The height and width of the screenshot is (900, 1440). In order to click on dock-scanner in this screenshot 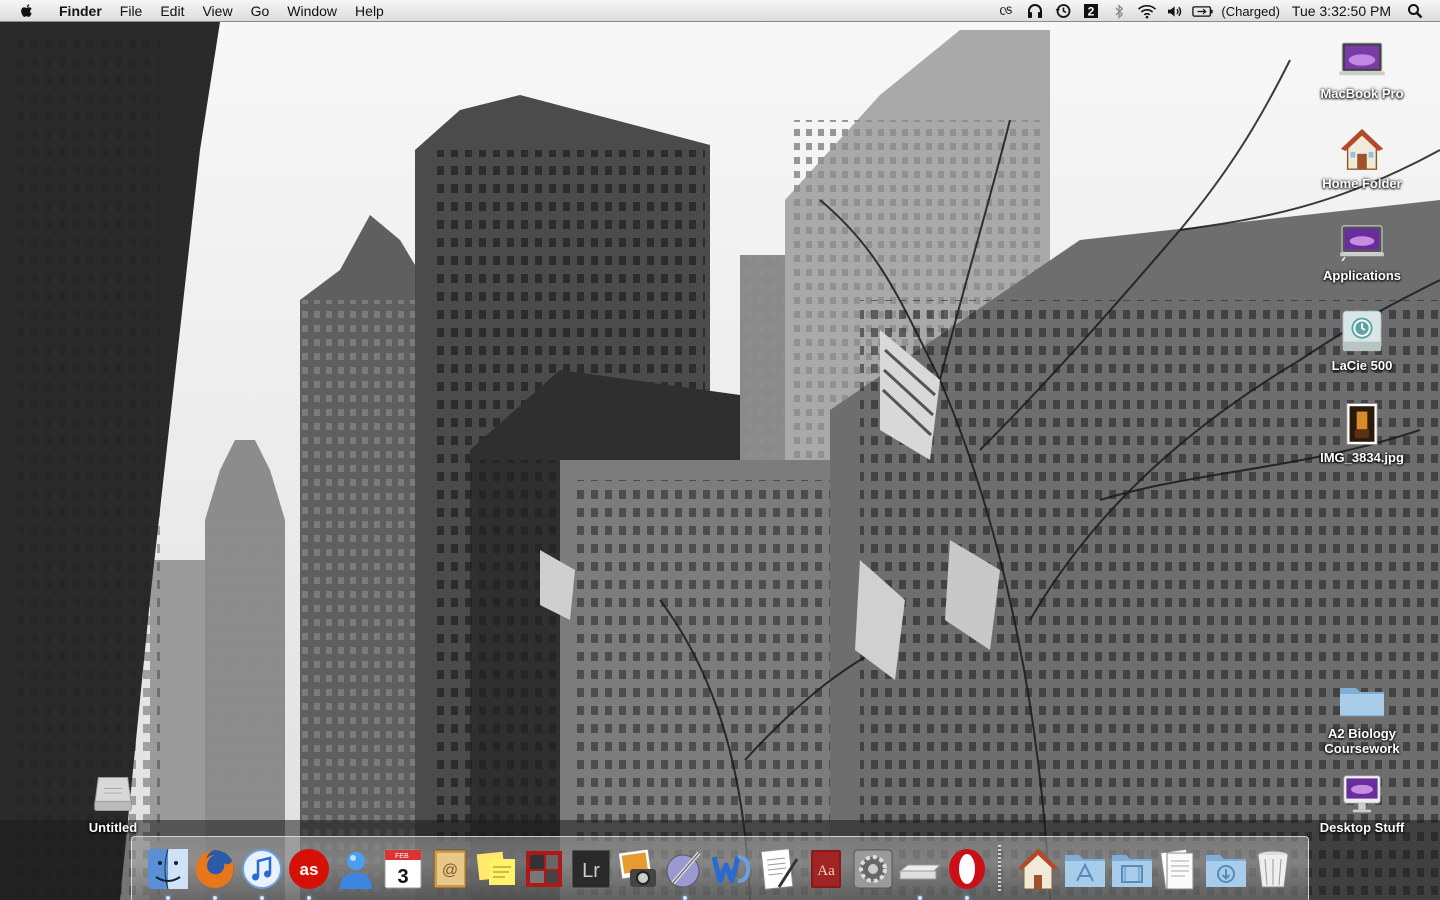, I will do `click(920, 873)`.